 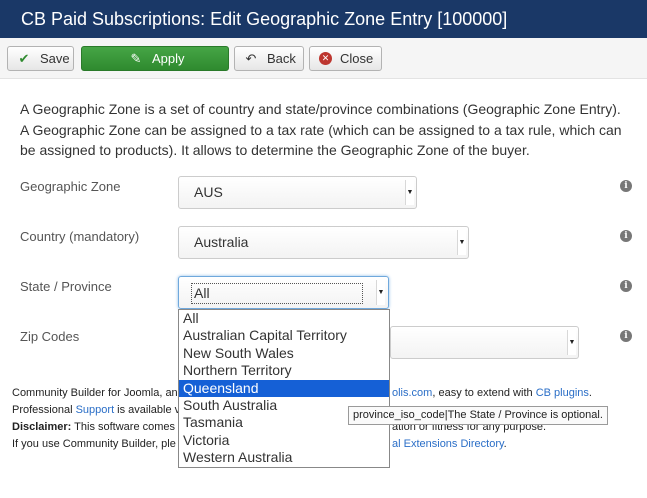 I want to click on toolbar: ✔ Save ✎ Apply ↶ Back ✕ Close, so click(x=323, y=58).